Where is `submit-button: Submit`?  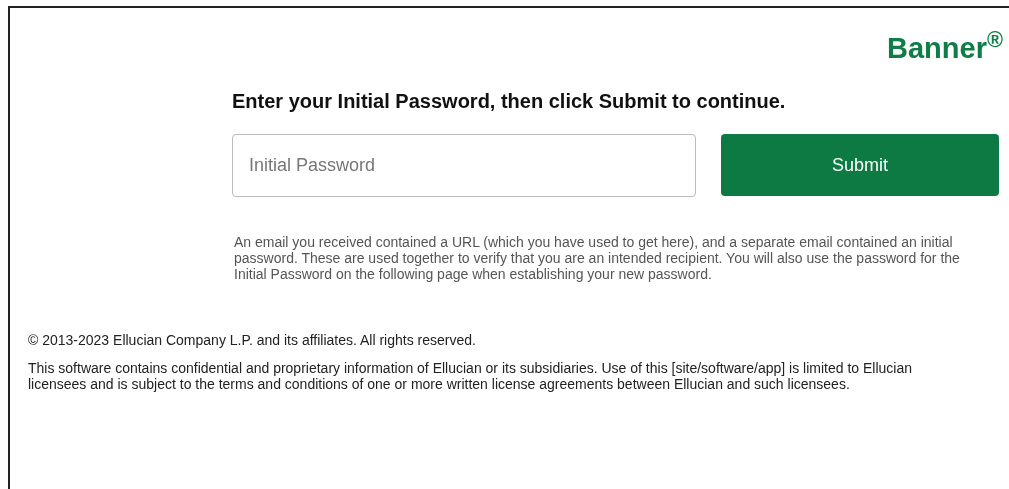
submit-button: Submit is located at coordinates (860, 165).